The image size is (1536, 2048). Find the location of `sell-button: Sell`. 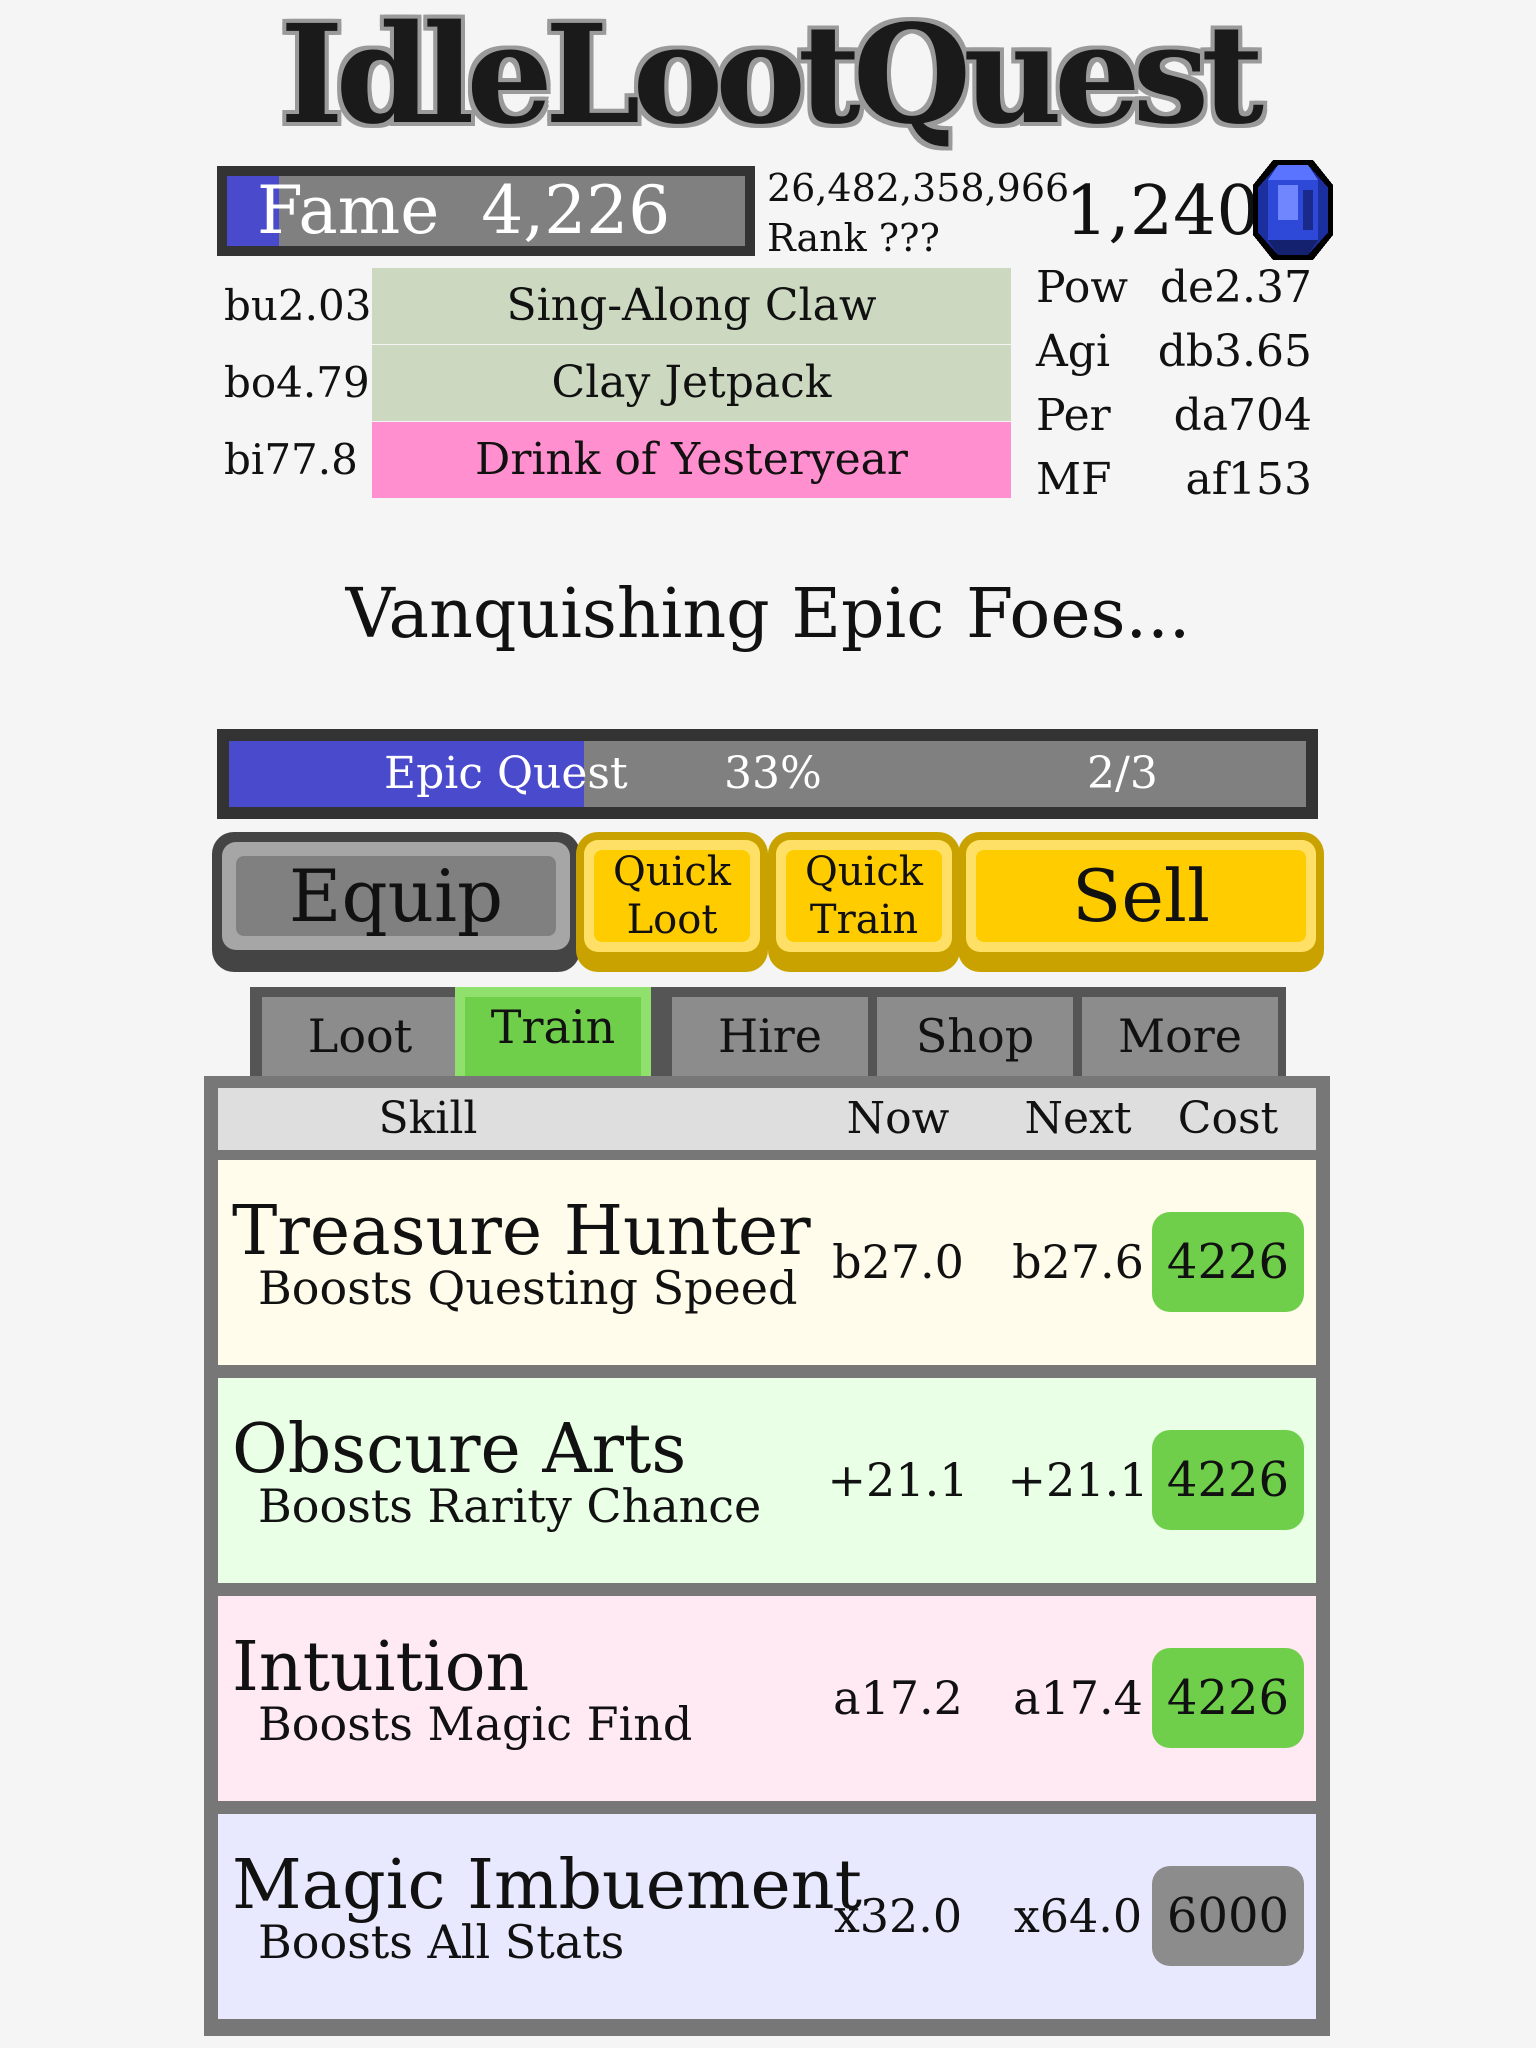

sell-button: Sell is located at coordinates (1141, 902).